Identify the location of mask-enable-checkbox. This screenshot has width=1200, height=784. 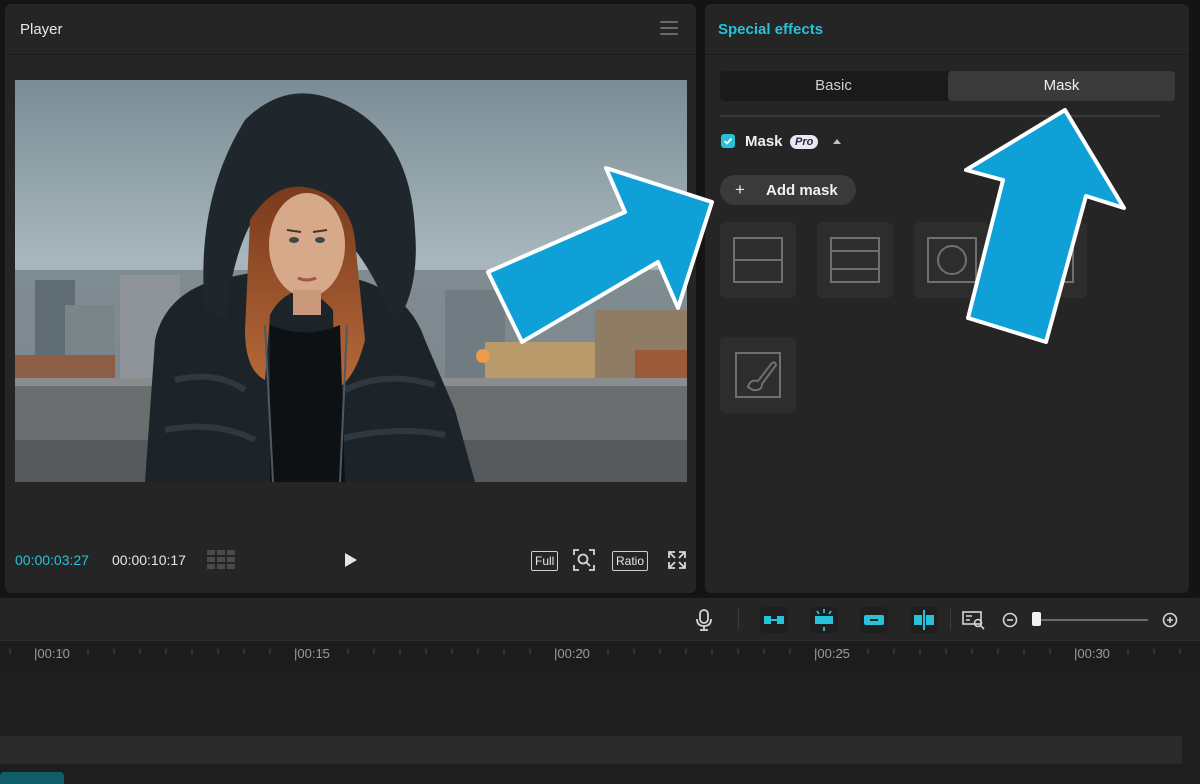
(728, 141).